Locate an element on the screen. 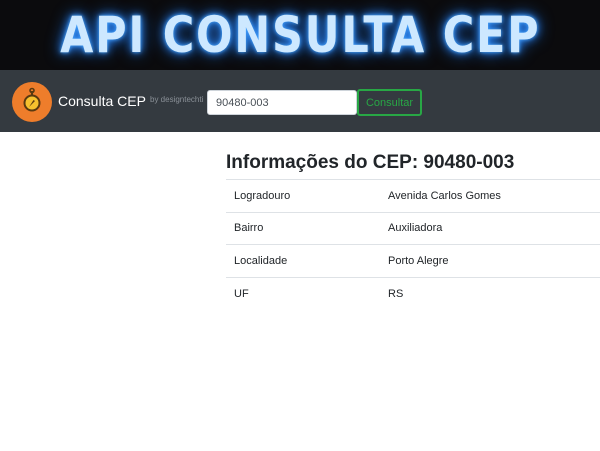 The width and height of the screenshot is (600, 451). compass-pin-icon is located at coordinates (32, 102).